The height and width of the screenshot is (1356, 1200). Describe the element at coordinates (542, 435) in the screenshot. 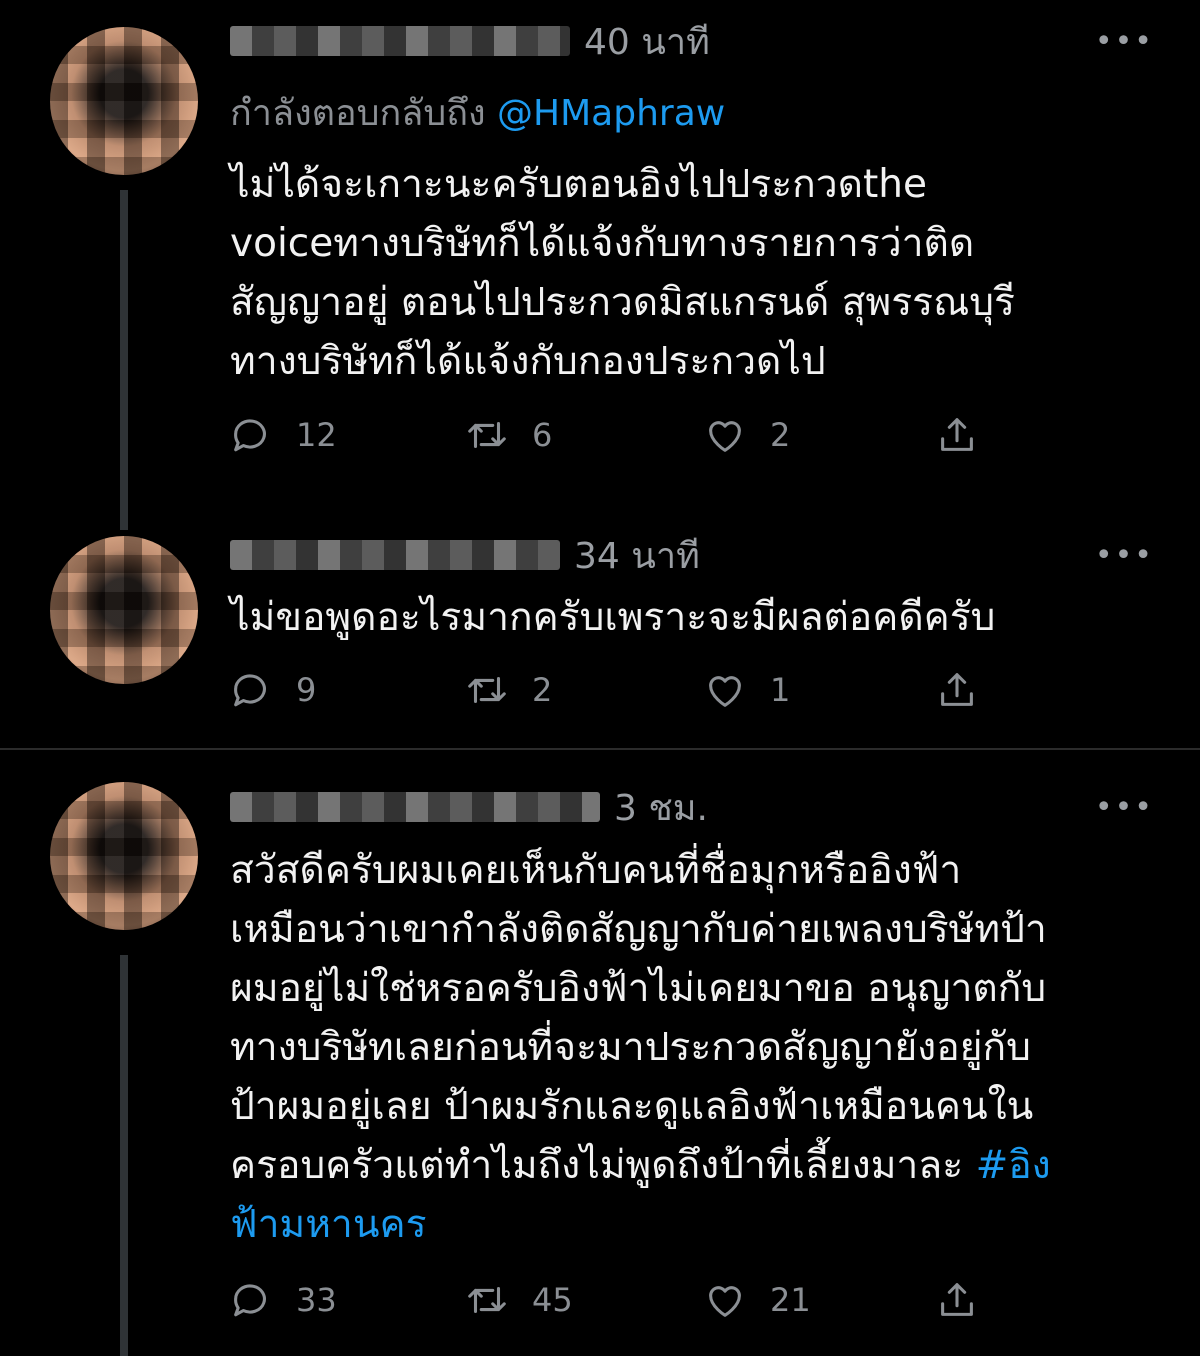

I see `retweet-count: 6` at that location.